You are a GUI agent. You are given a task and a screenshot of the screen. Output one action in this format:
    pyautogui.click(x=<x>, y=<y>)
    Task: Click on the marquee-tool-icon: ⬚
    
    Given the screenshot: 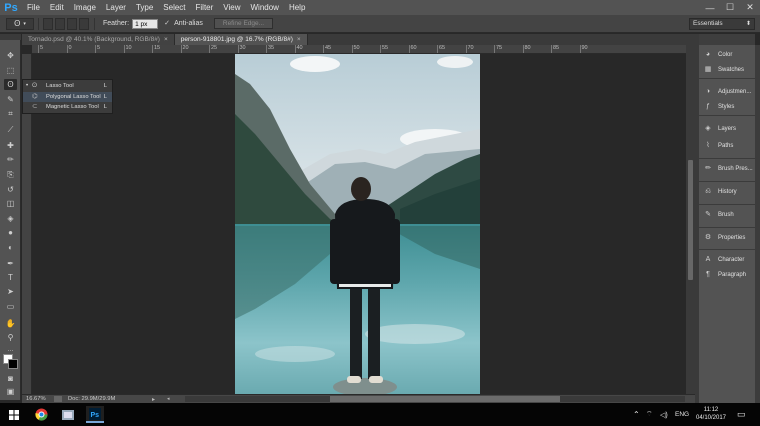 What is the action you would take?
    pyautogui.click(x=10, y=70)
    